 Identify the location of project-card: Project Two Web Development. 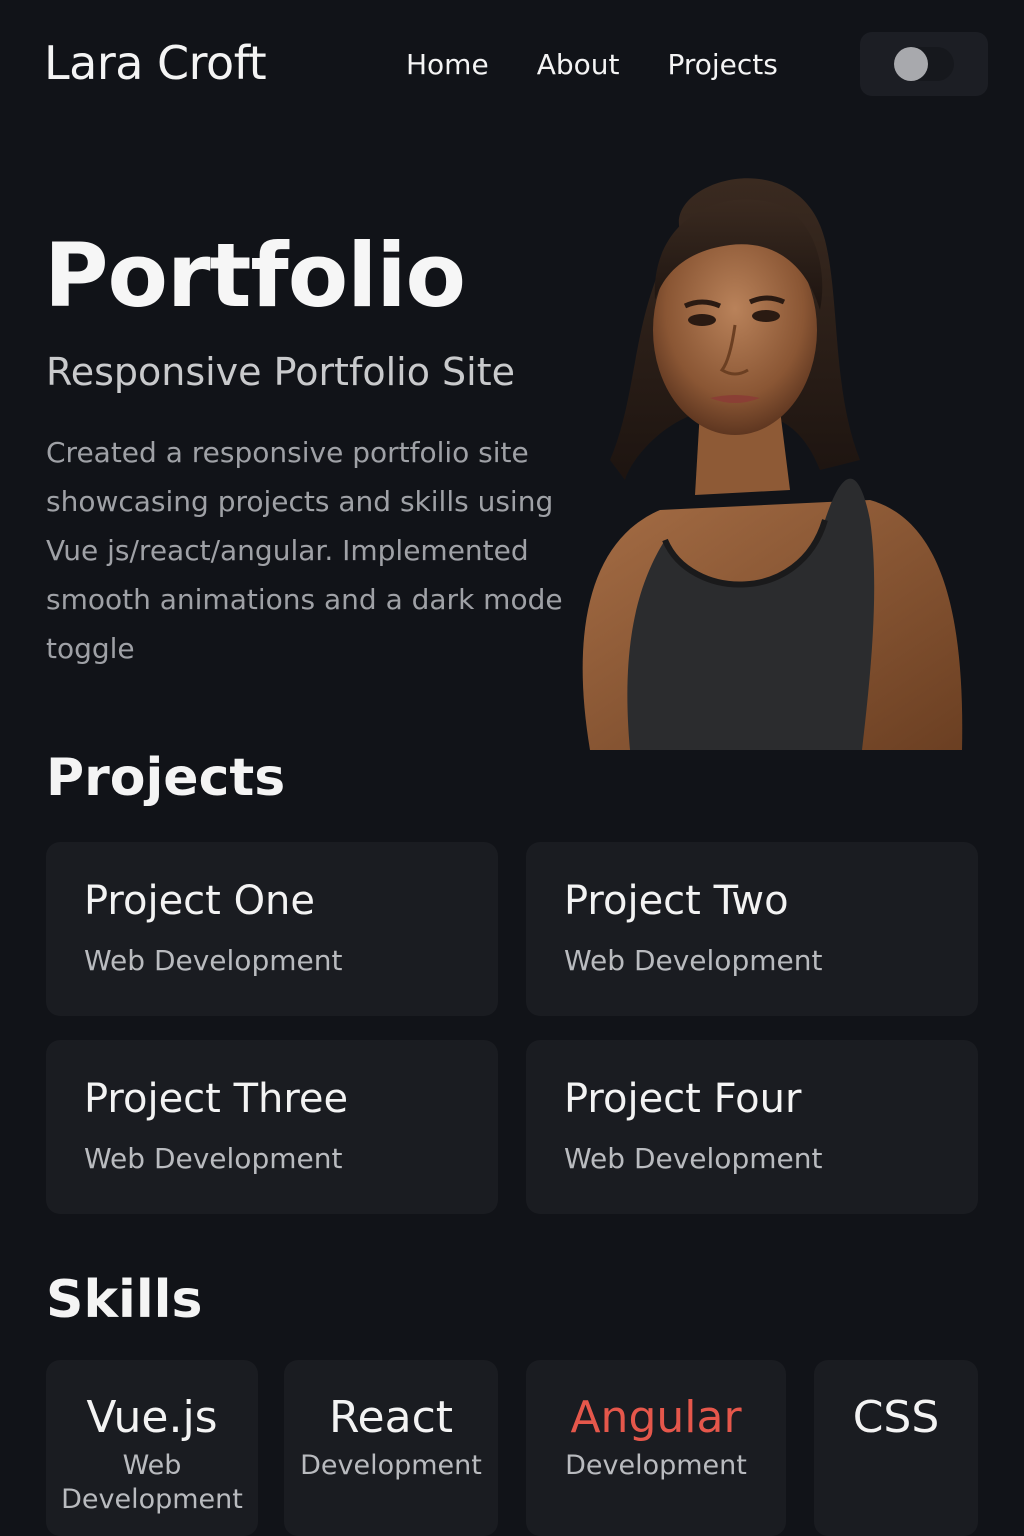
(752, 929).